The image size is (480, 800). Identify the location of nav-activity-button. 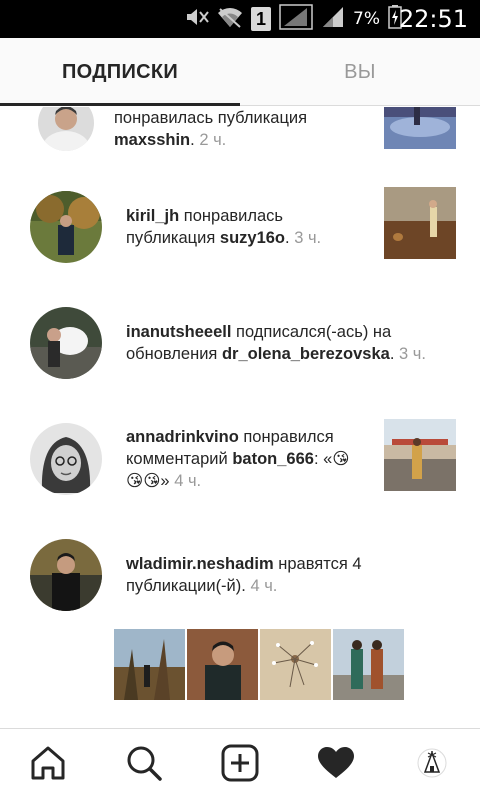
(336, 764).